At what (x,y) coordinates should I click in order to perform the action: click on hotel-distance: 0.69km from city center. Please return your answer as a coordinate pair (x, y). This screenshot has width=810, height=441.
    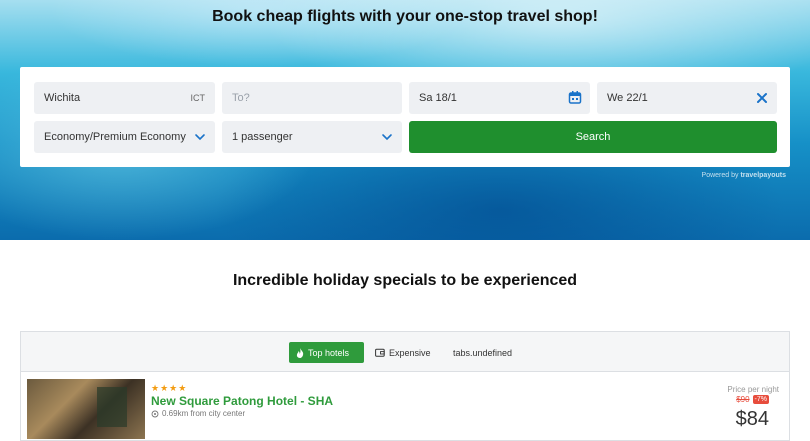
    Looking at the image, I should click on (198, 413).